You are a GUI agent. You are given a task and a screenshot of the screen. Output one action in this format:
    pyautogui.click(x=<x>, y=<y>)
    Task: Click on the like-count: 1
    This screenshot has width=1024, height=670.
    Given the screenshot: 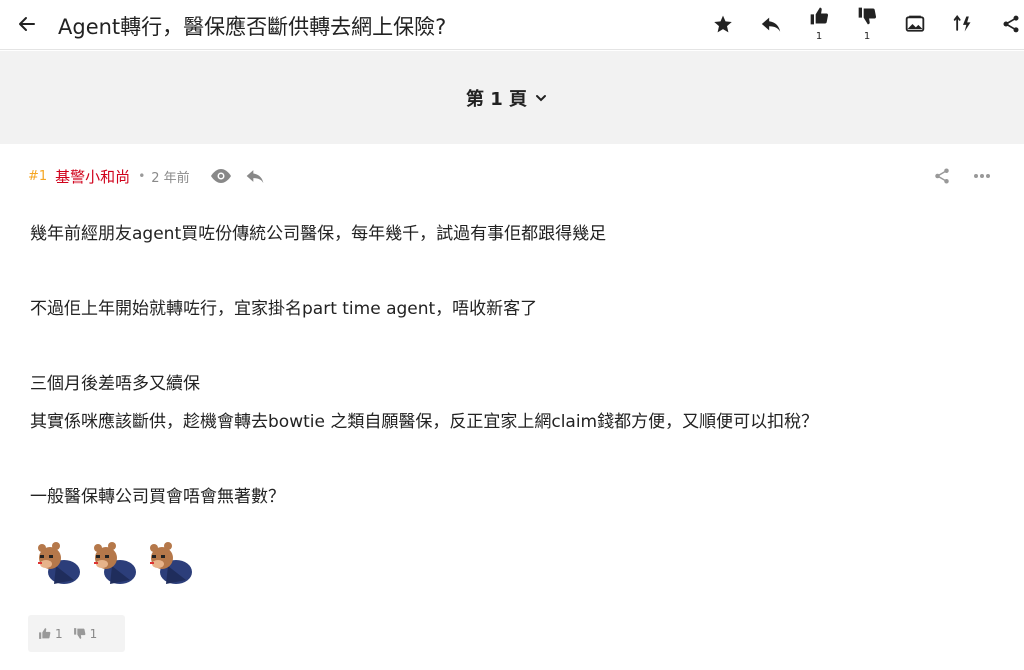 What is the action you would take?
    pyautogui.click(x=819, y=36)
    